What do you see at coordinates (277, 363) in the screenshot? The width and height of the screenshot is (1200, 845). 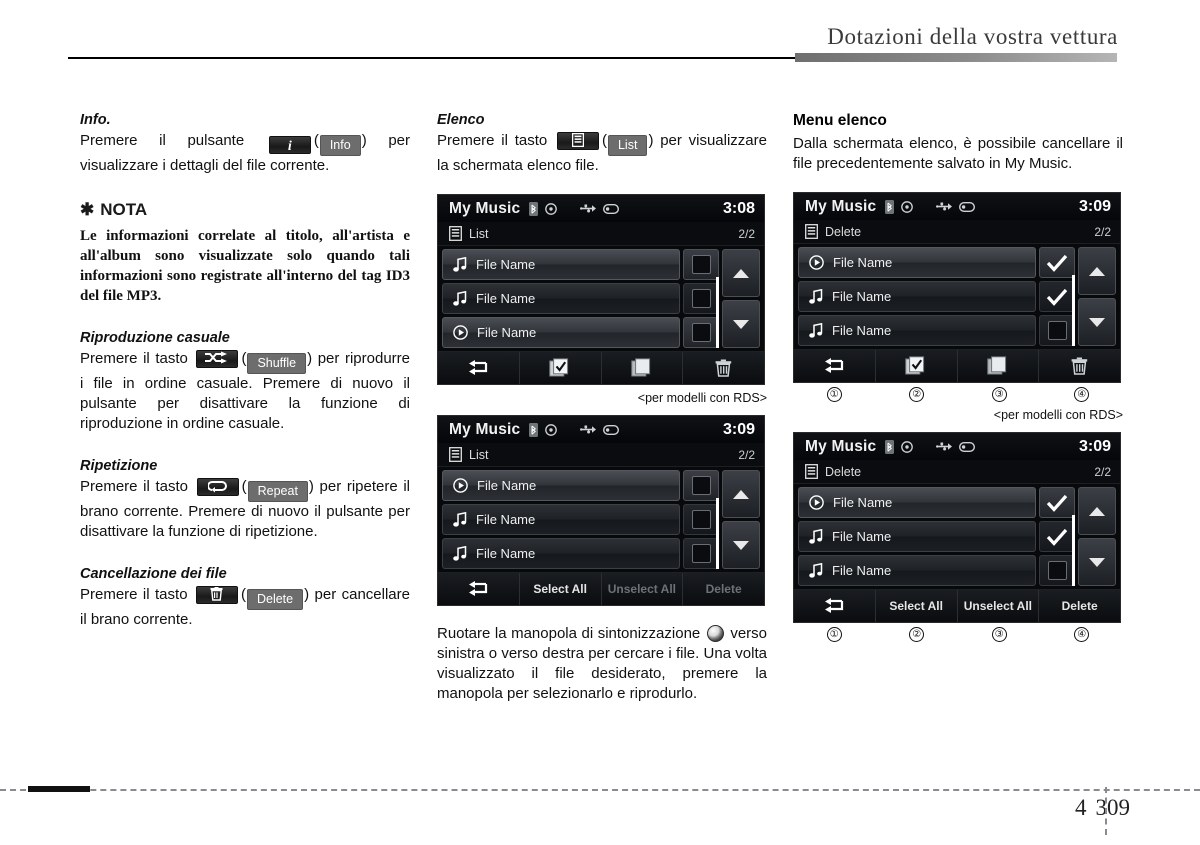 I see `shuffle-key-label: Shuffle` at bounding box center [277, 363].